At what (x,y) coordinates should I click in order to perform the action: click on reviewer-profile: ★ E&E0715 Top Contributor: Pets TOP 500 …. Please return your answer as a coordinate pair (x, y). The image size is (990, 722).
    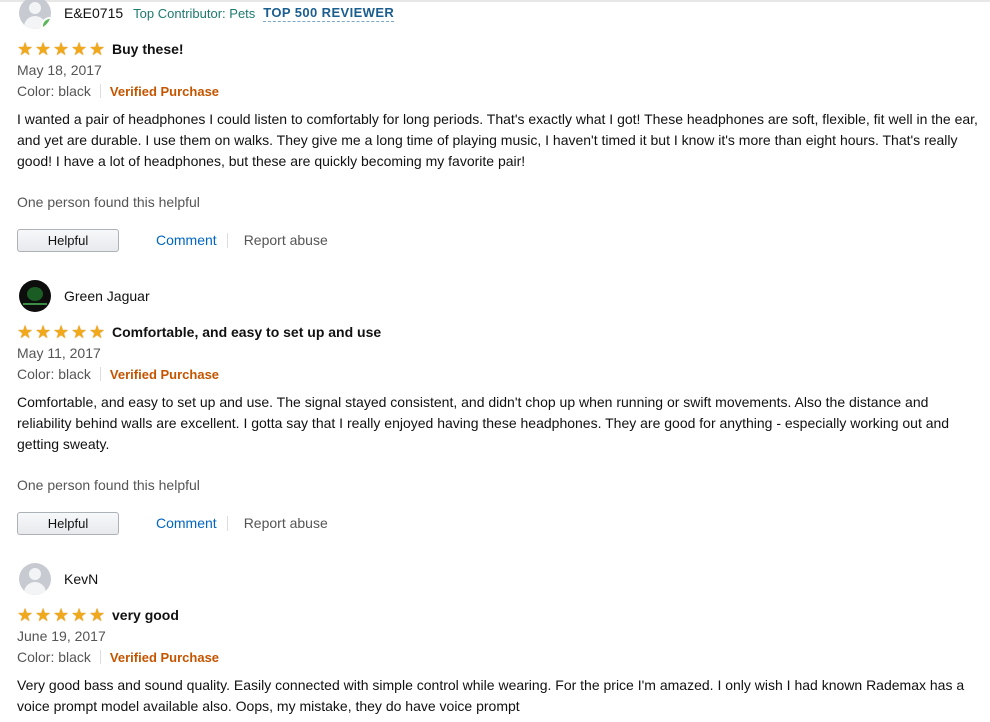
    Looking at the image, I should click on (206, 14).